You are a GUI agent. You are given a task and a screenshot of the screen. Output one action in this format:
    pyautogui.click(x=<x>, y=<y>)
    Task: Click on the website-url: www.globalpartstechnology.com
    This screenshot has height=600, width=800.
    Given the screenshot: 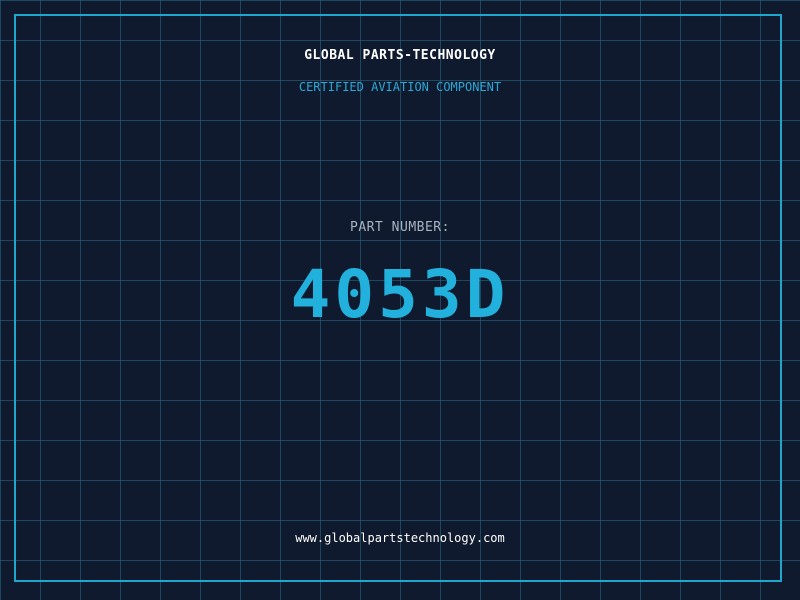 What is the action you would take?
    pyautogui.click(x=400, y=538)
    